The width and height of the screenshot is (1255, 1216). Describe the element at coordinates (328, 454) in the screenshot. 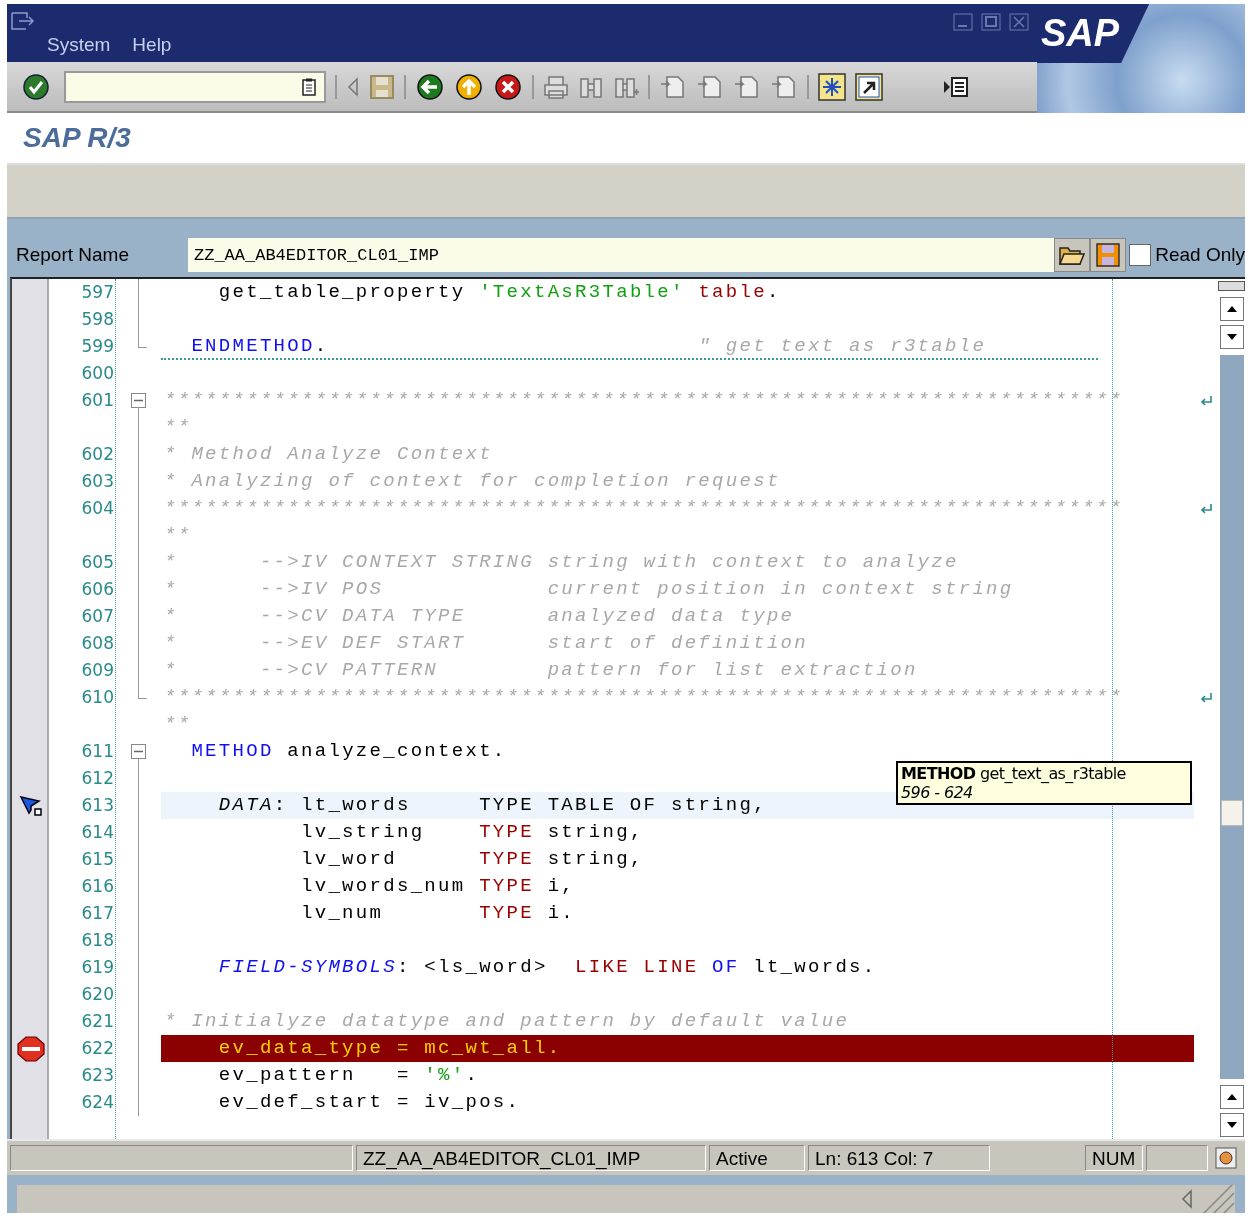

I see `code-line: * Method Analyze Context` at that location.